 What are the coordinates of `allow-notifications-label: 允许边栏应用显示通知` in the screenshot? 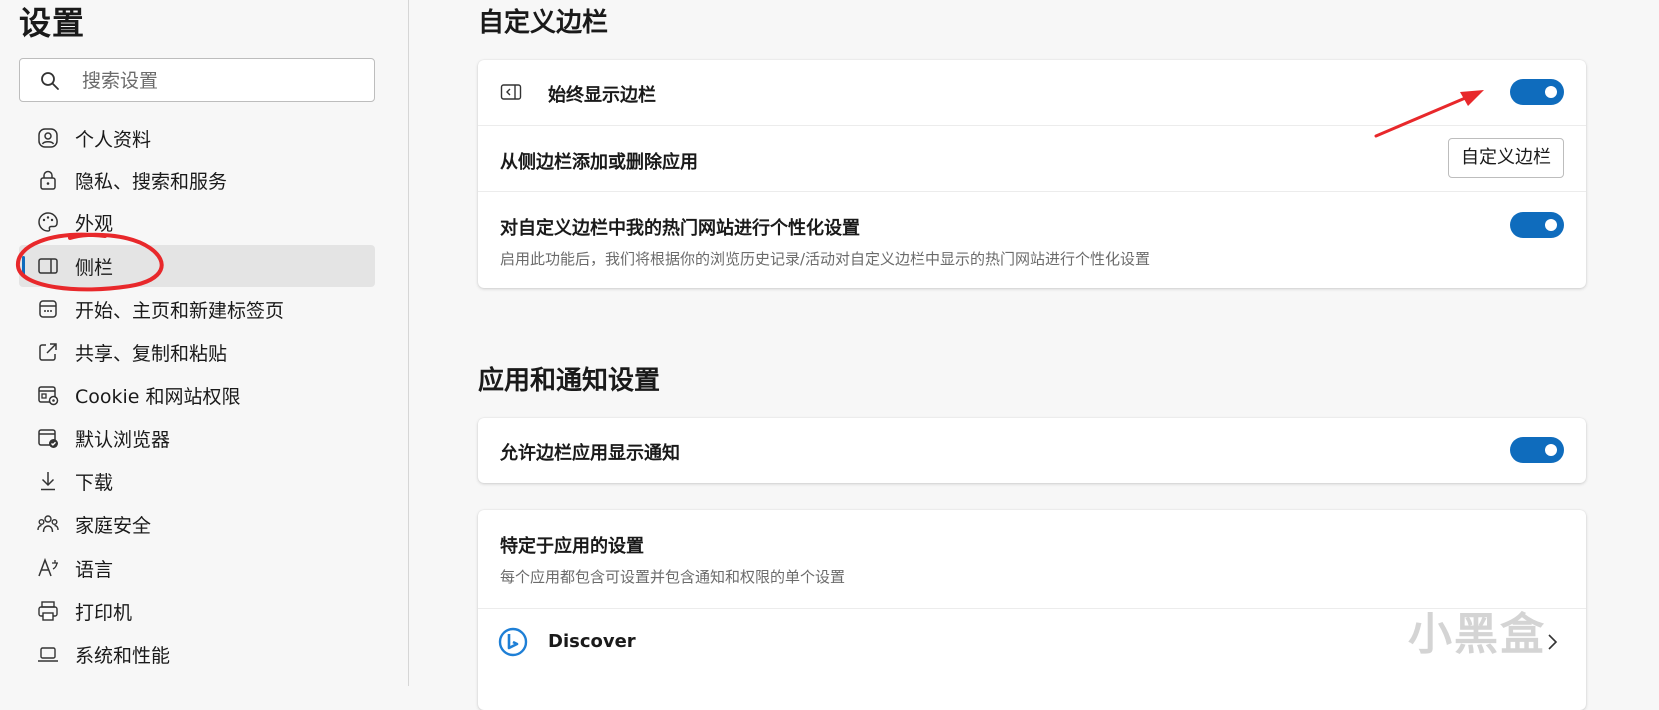 It's located at (590, 453).